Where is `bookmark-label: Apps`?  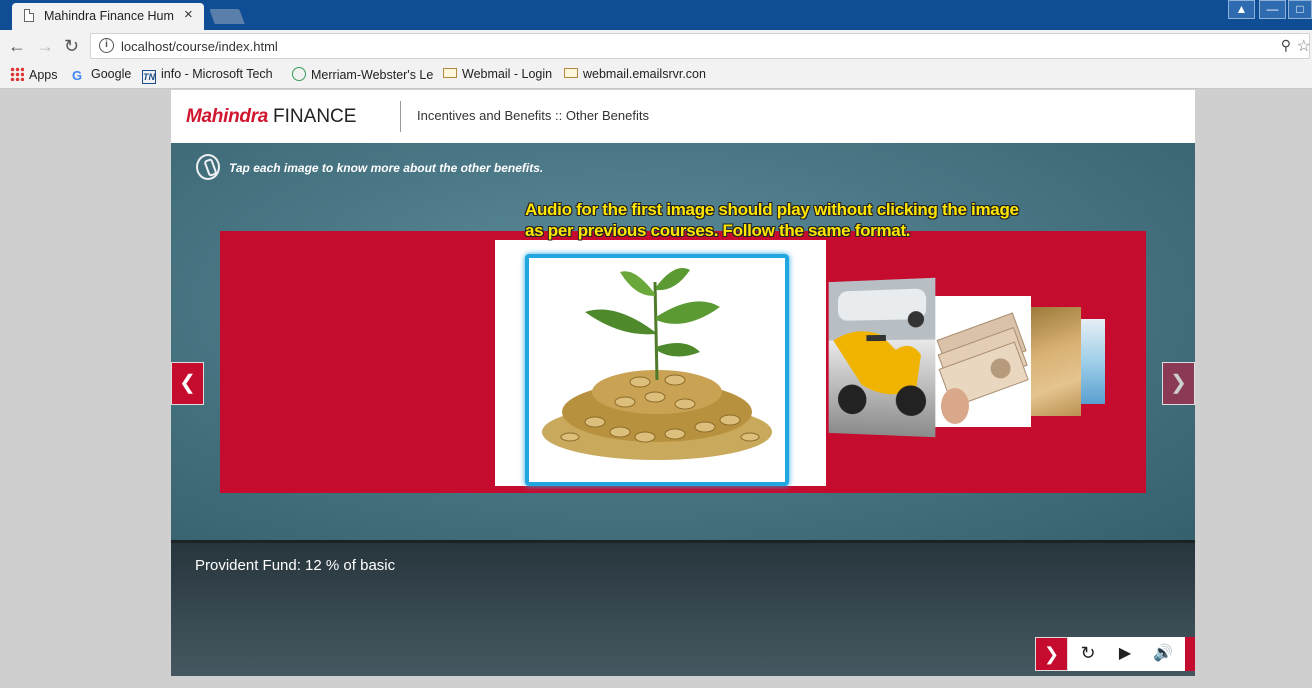
bookmark-label: Apps is located at coordinates (43, 75).